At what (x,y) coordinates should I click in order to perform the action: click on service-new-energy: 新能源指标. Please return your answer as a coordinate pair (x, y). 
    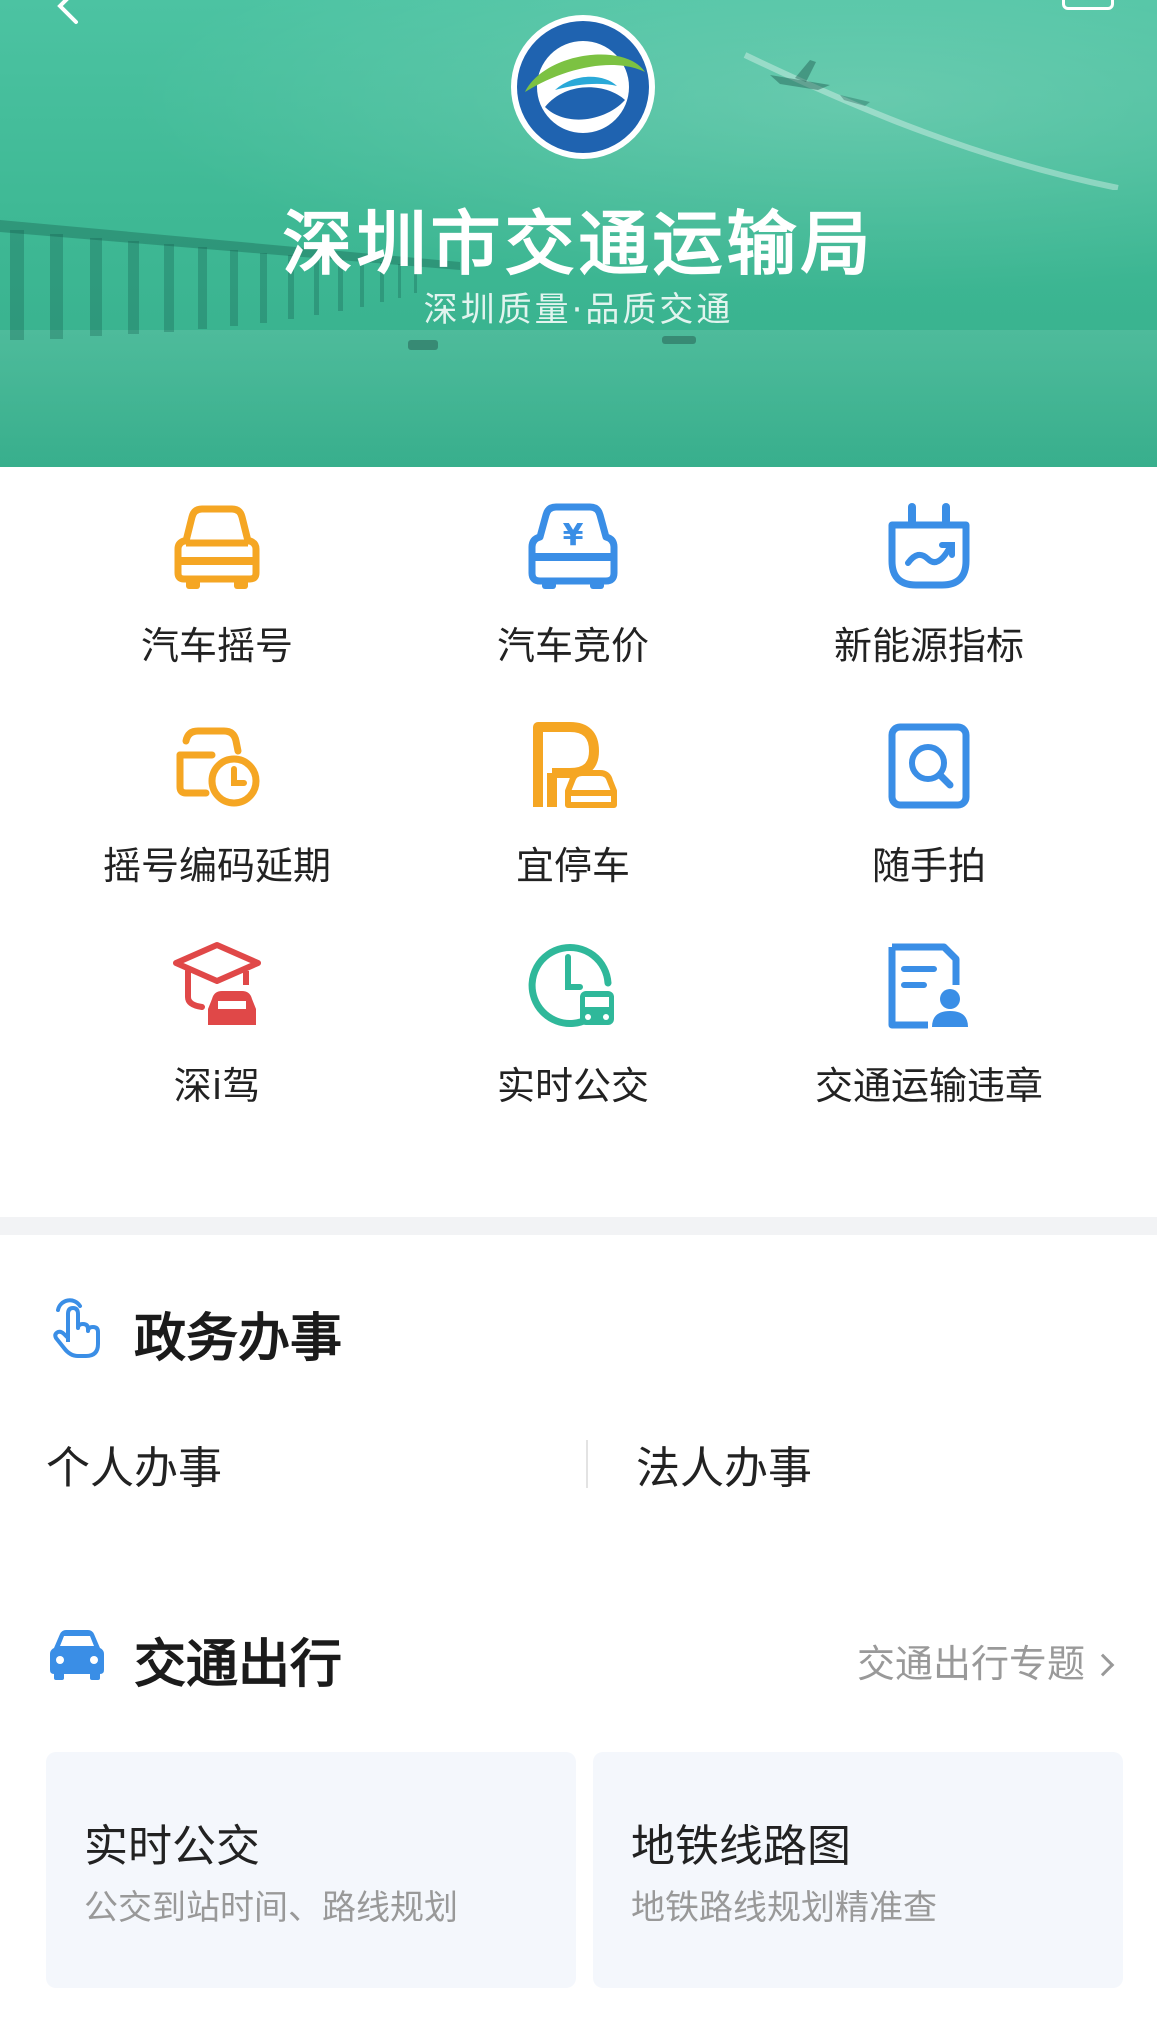
    Looking at the image, I should click on (929, 567).